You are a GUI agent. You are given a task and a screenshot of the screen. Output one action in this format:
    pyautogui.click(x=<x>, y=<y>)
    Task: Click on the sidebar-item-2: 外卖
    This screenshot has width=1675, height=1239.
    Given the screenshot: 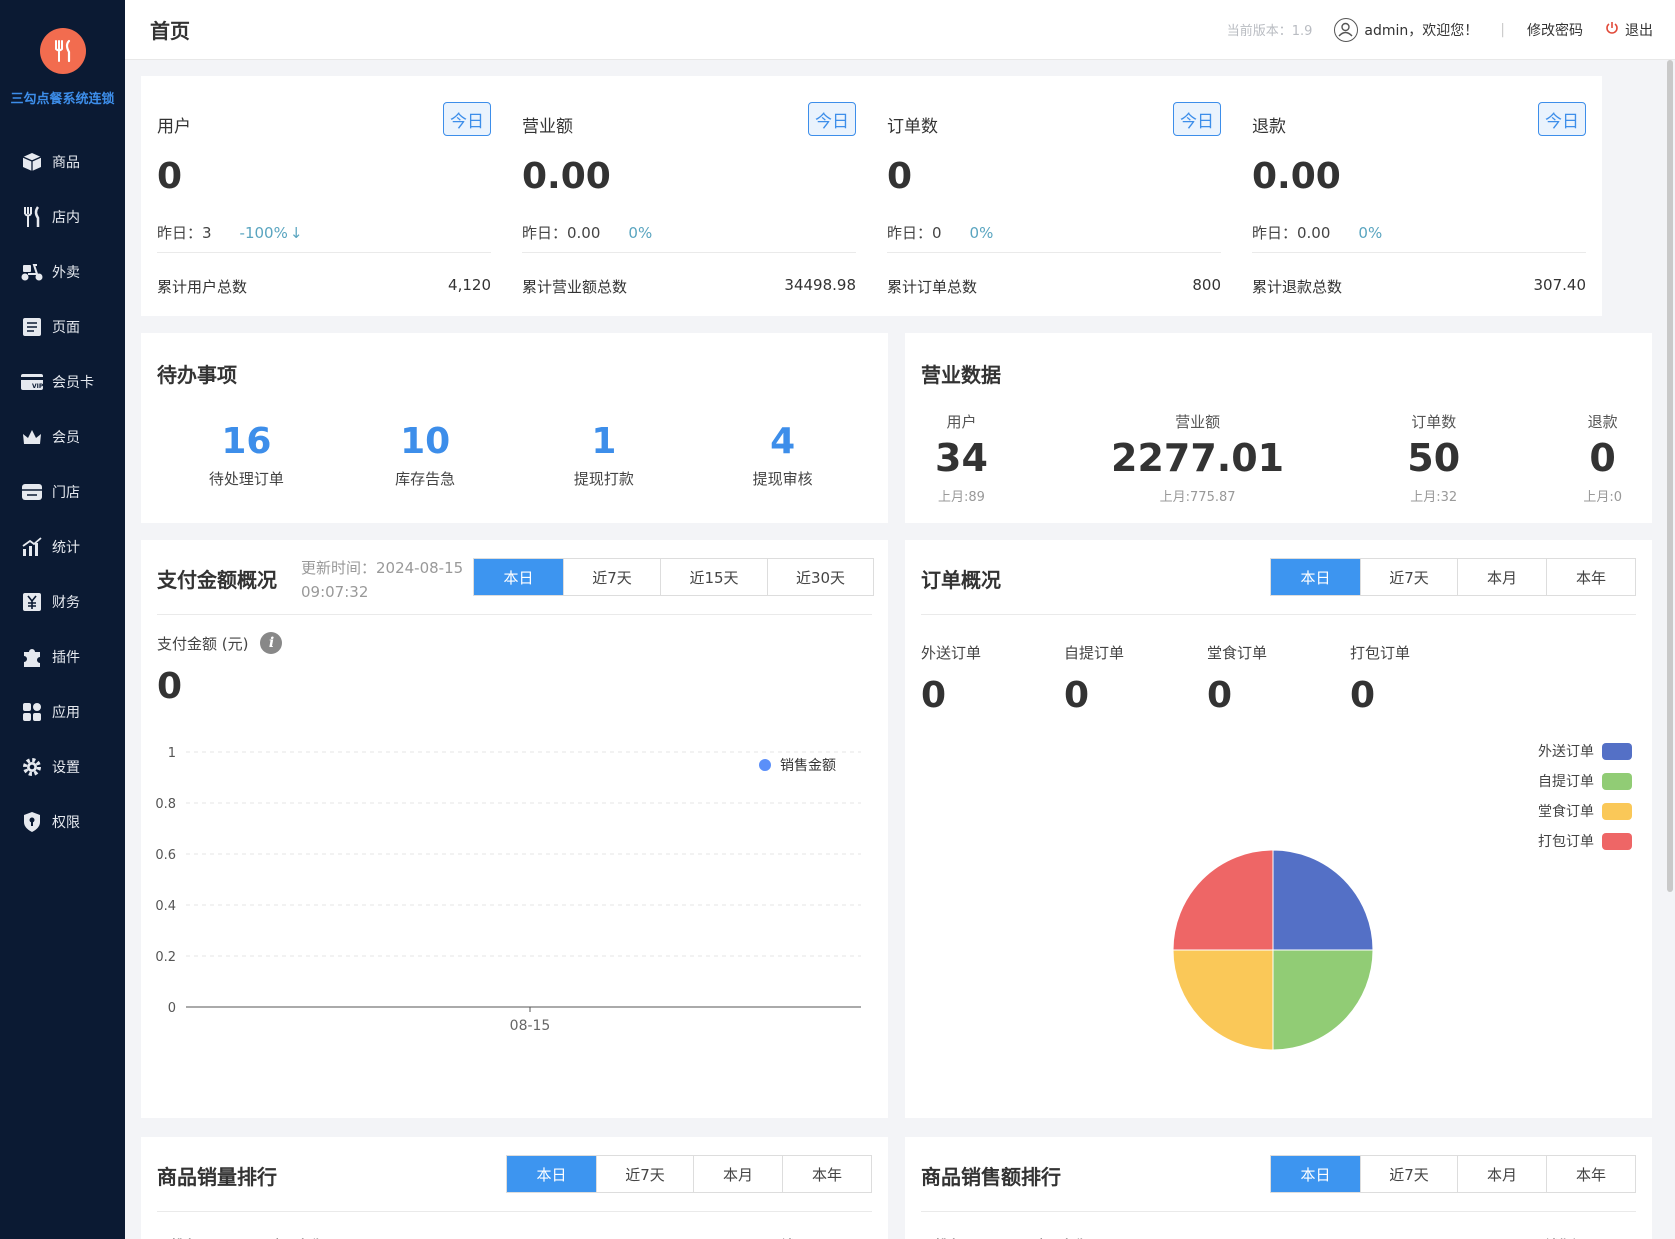 What is the action you would take?
    pyautogui.click(x=62, y=271)
    